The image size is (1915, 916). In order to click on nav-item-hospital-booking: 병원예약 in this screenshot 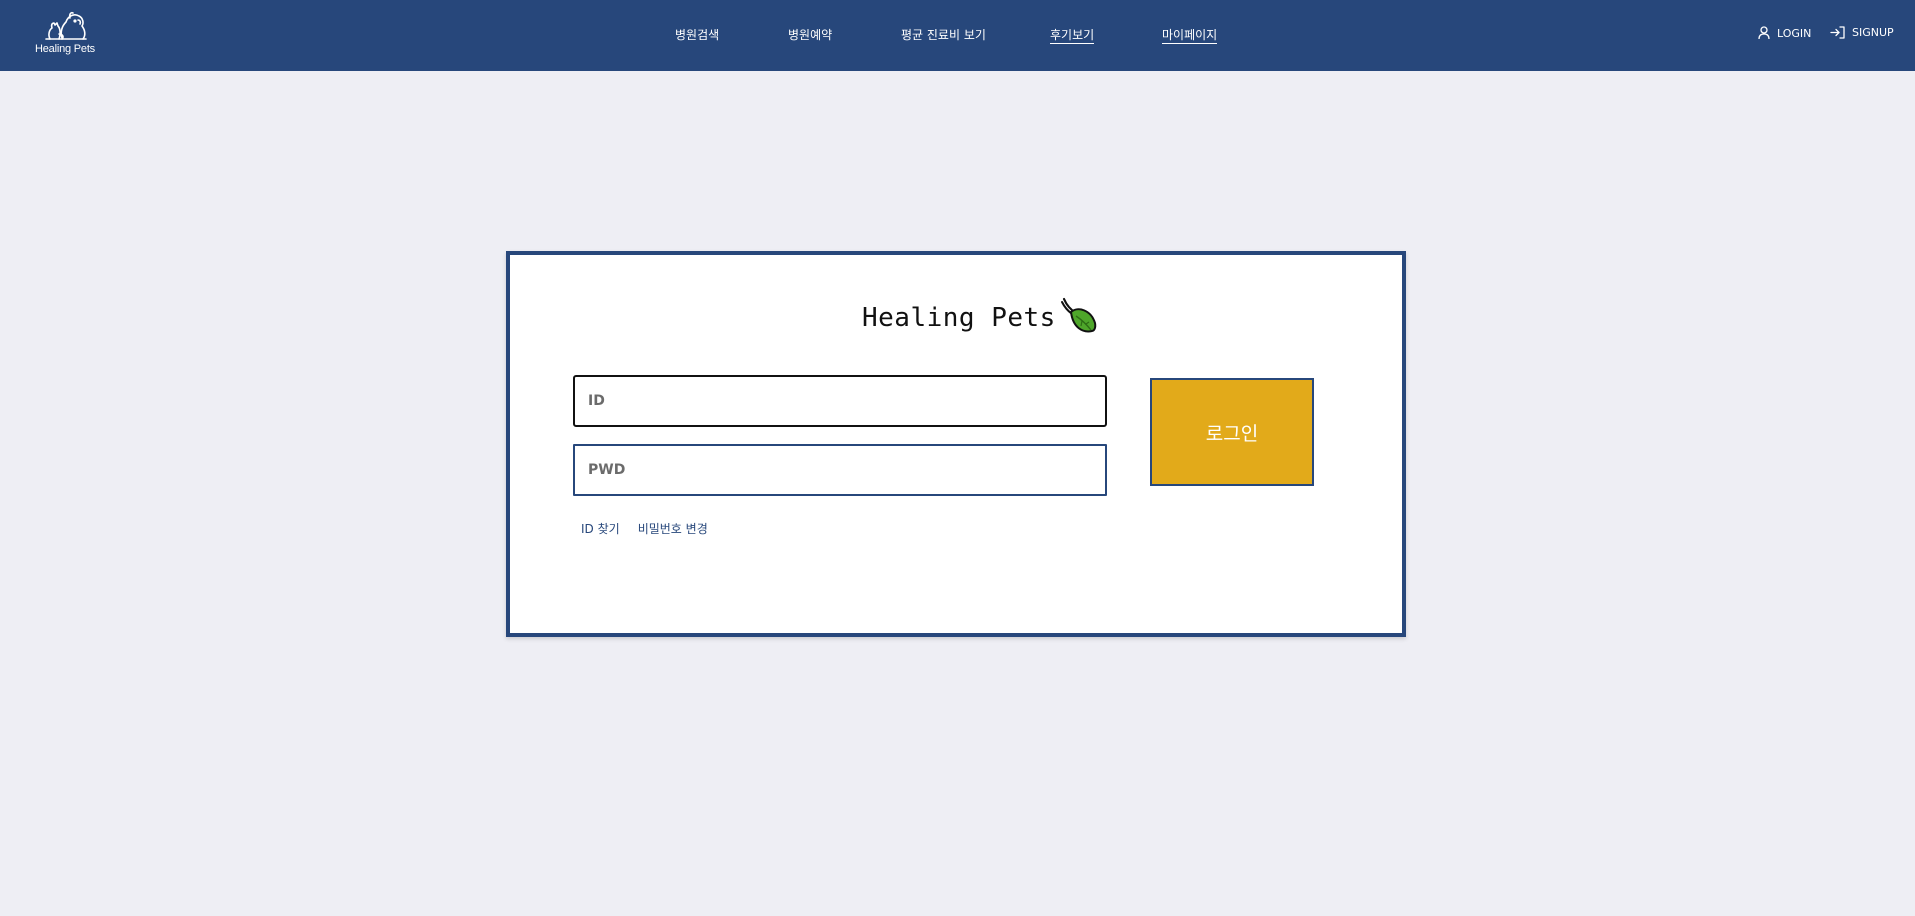, I will do `click(810, 35)`.